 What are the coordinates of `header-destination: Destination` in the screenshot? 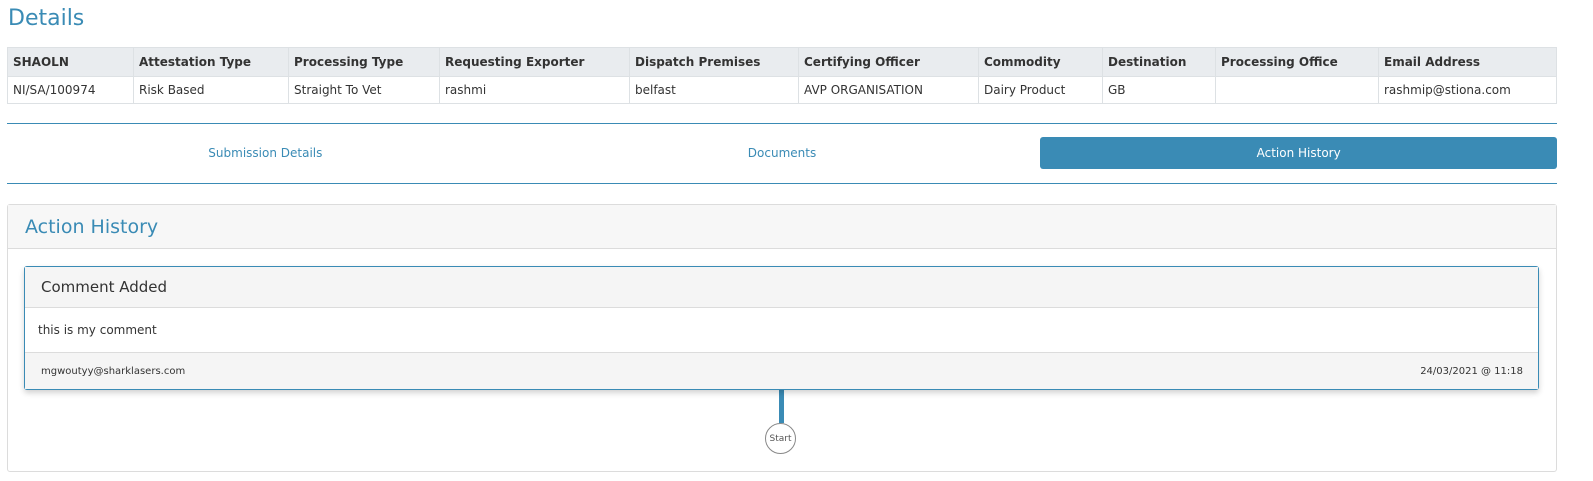 It's located at (1159, 62).